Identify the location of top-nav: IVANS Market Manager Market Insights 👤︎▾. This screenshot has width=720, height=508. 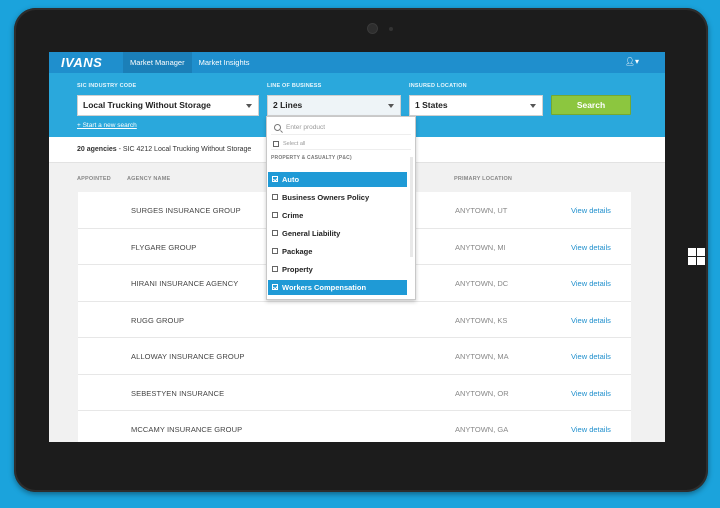
(357, 62).